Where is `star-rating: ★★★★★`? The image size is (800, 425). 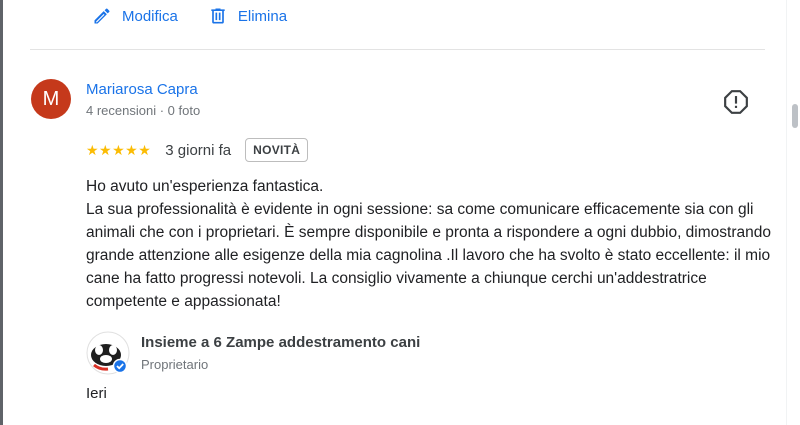 star-rating: ★★★★★ is located at coordinates (119, 149).